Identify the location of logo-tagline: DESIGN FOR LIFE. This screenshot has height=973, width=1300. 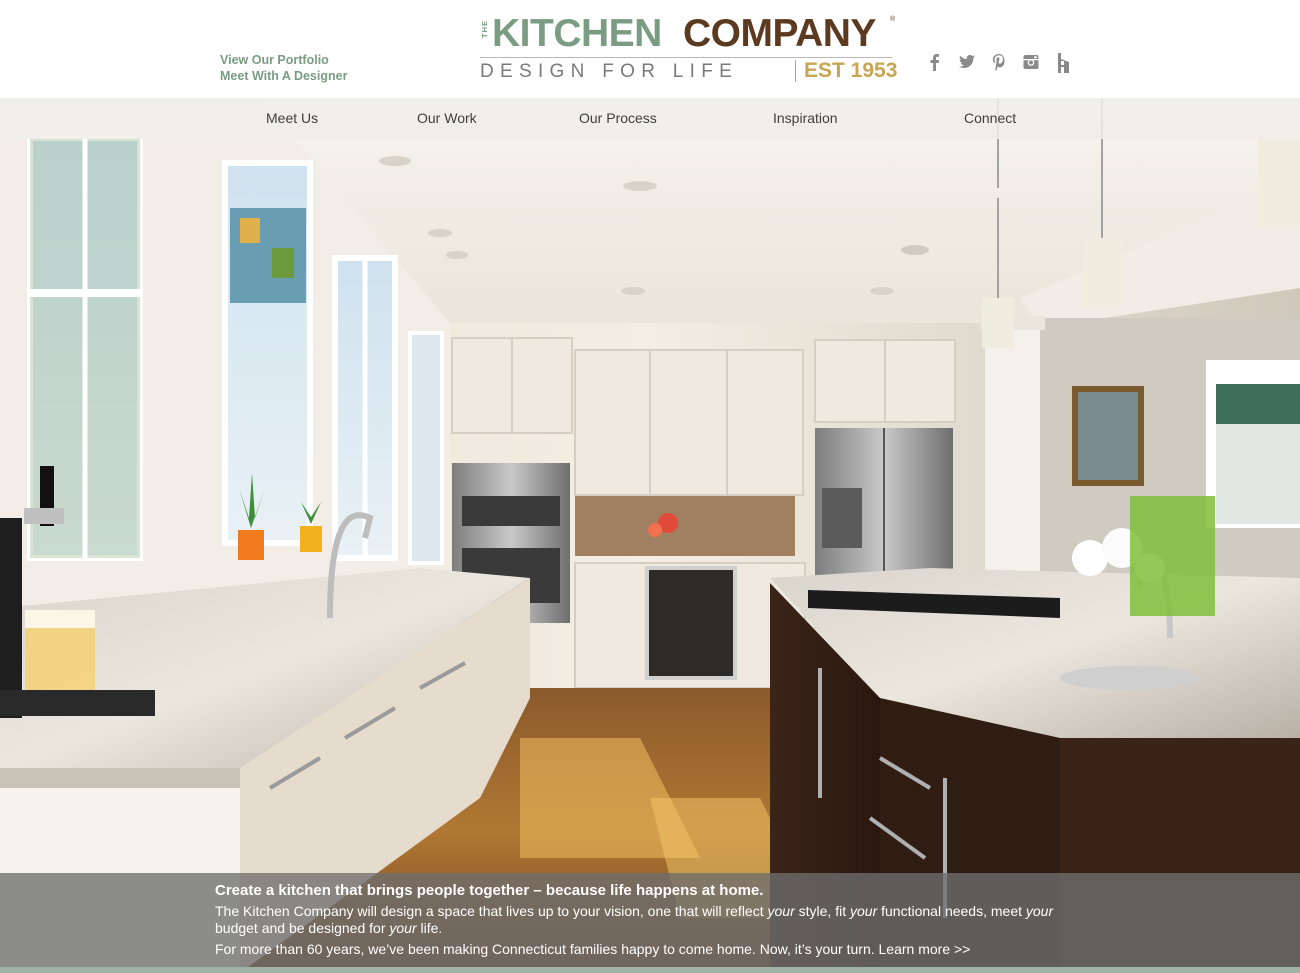
(609, 71).